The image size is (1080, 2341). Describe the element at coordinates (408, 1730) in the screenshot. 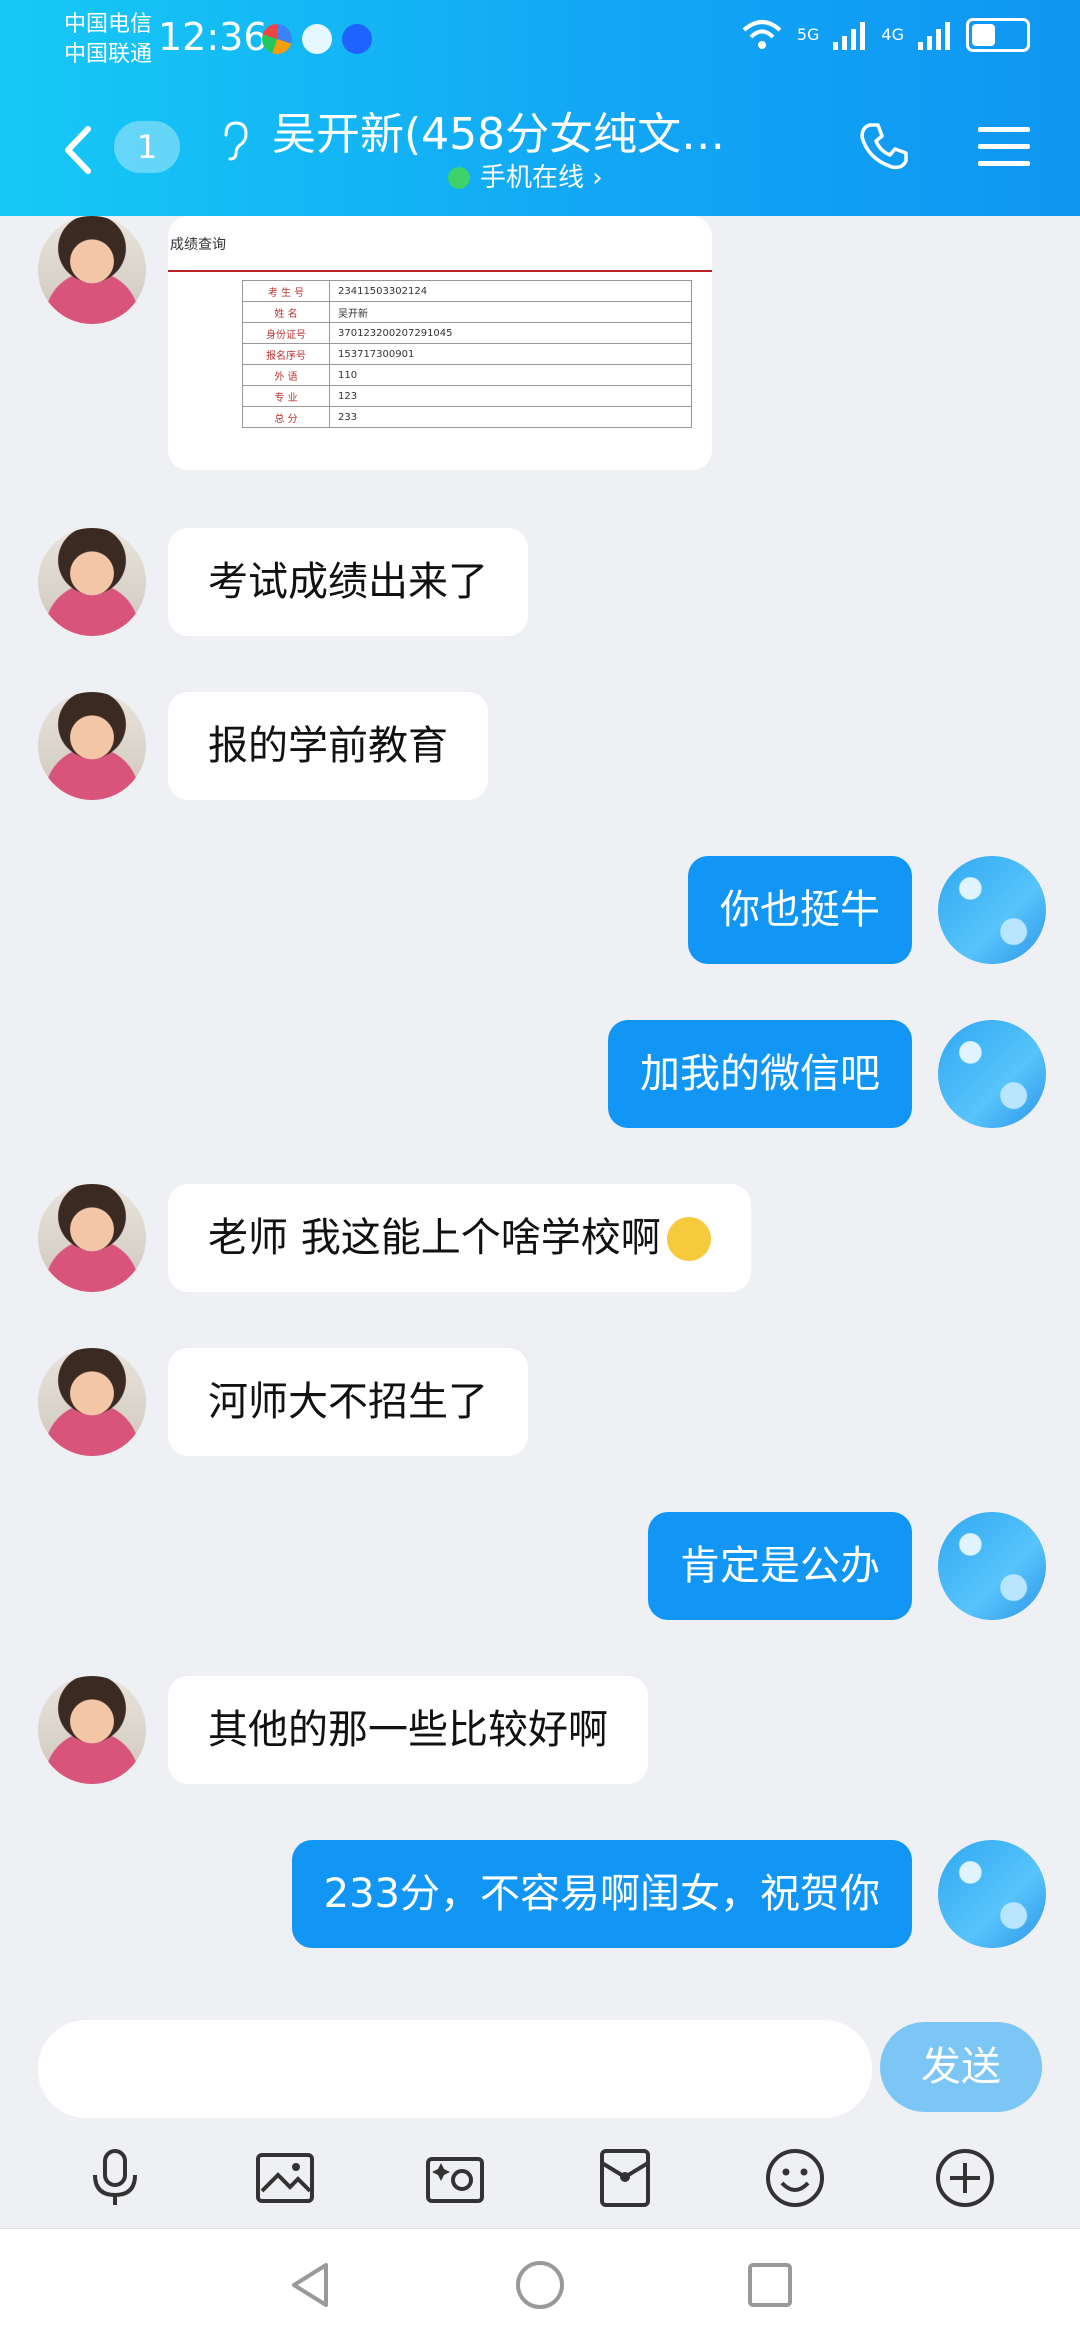

I see `message-bubble-incoming: 其他的那一些比较好啊` at that location.